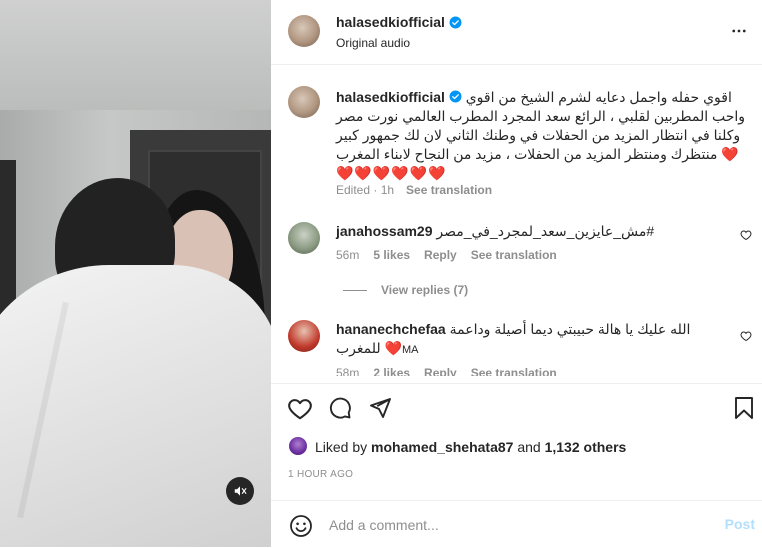 The height and width of the screenshot is (548, 762). What do you see at coordinates (348, 255) in the screenshot?
I see `comment-time: 56m` at bounding box center [348, 255].